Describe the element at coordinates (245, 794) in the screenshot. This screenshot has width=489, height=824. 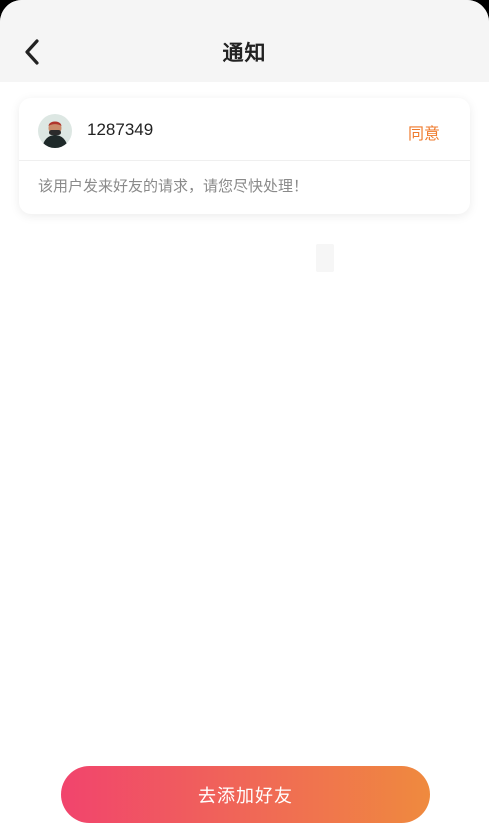
I see `add-friend-button: 去添加好友` at that location.